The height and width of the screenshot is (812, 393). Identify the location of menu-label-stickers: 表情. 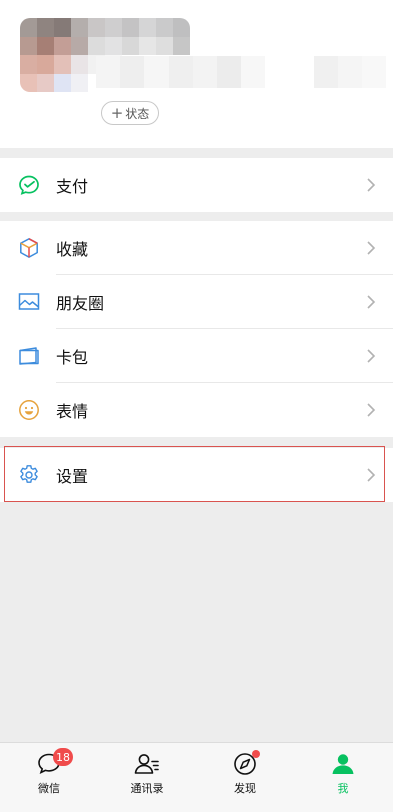
(72, 411).